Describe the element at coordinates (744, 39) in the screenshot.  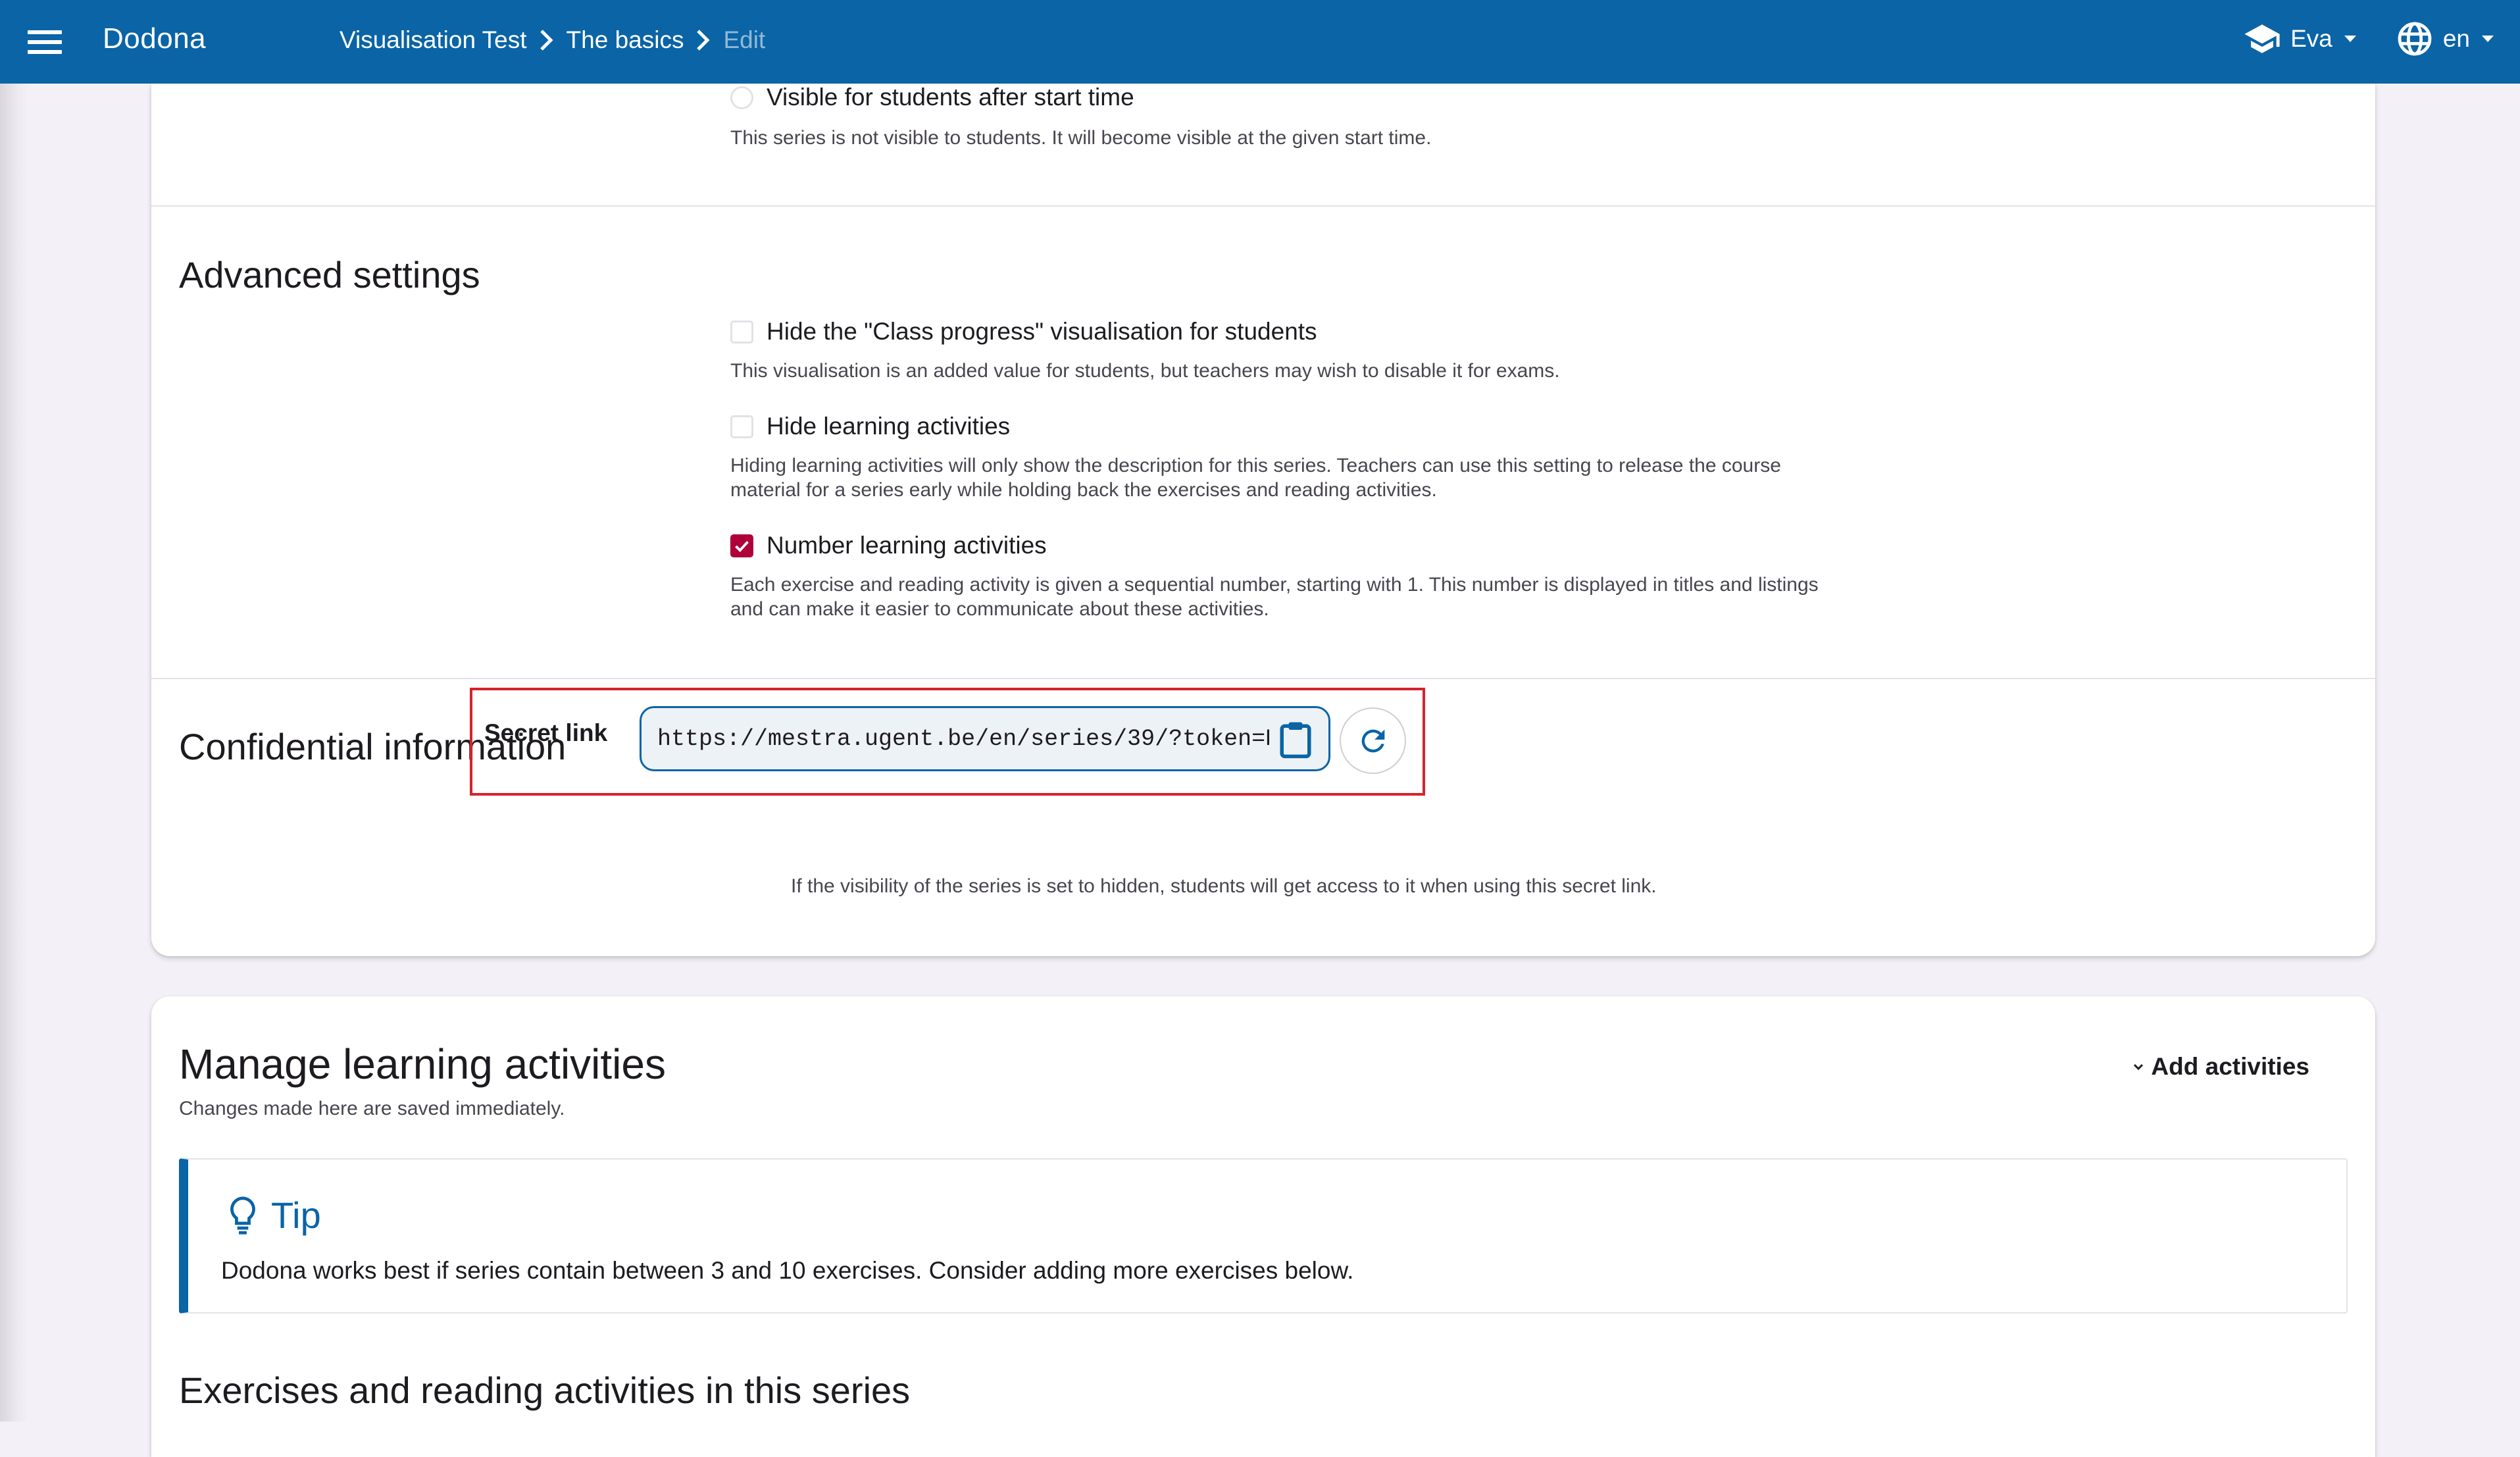
I see `breadcrumb-item-current: Edit` at that location.